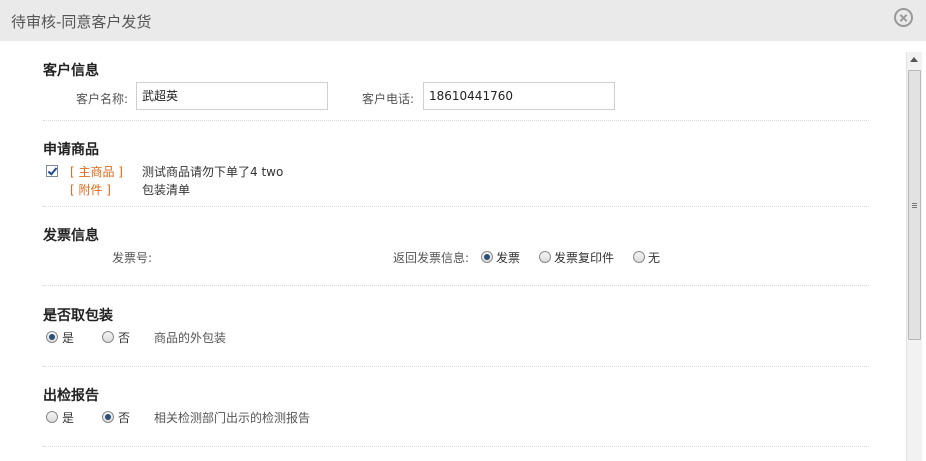  I want to click on packaging-no-radio, so click(108, 337).